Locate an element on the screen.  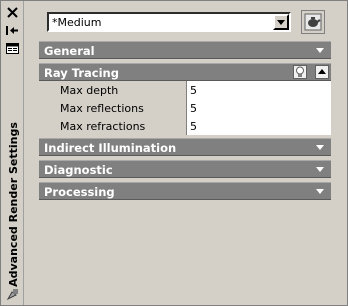
section-diagnostic-label: Diagnostic is located at coordinates (78, 170).